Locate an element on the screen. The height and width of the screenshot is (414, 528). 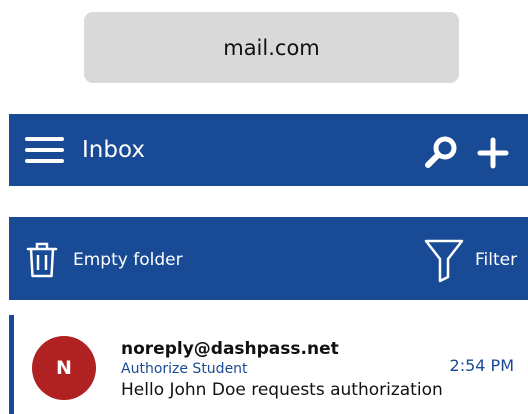
empty-folder-label: Empty folder is located at coordinates (128, 260).